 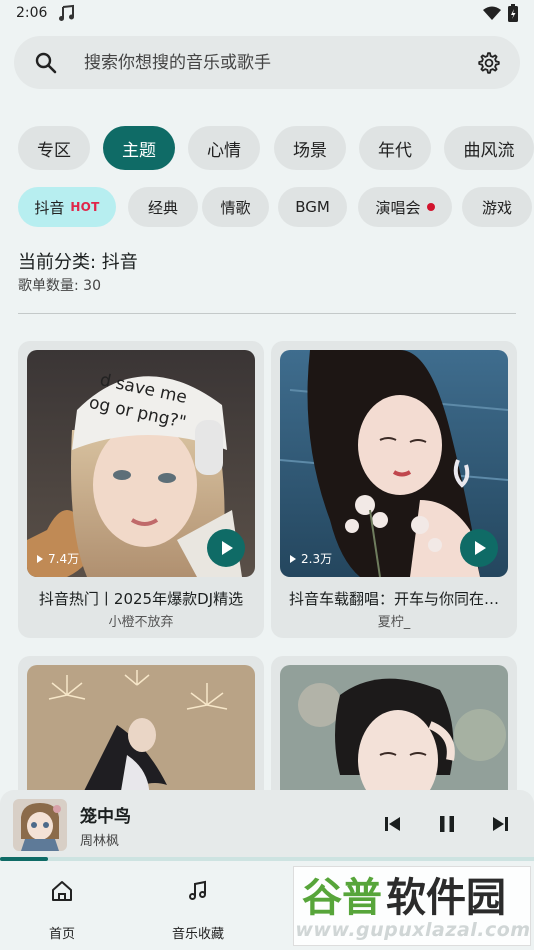 I want to click on tag-label: 情歌, so click(x=235, y=207).